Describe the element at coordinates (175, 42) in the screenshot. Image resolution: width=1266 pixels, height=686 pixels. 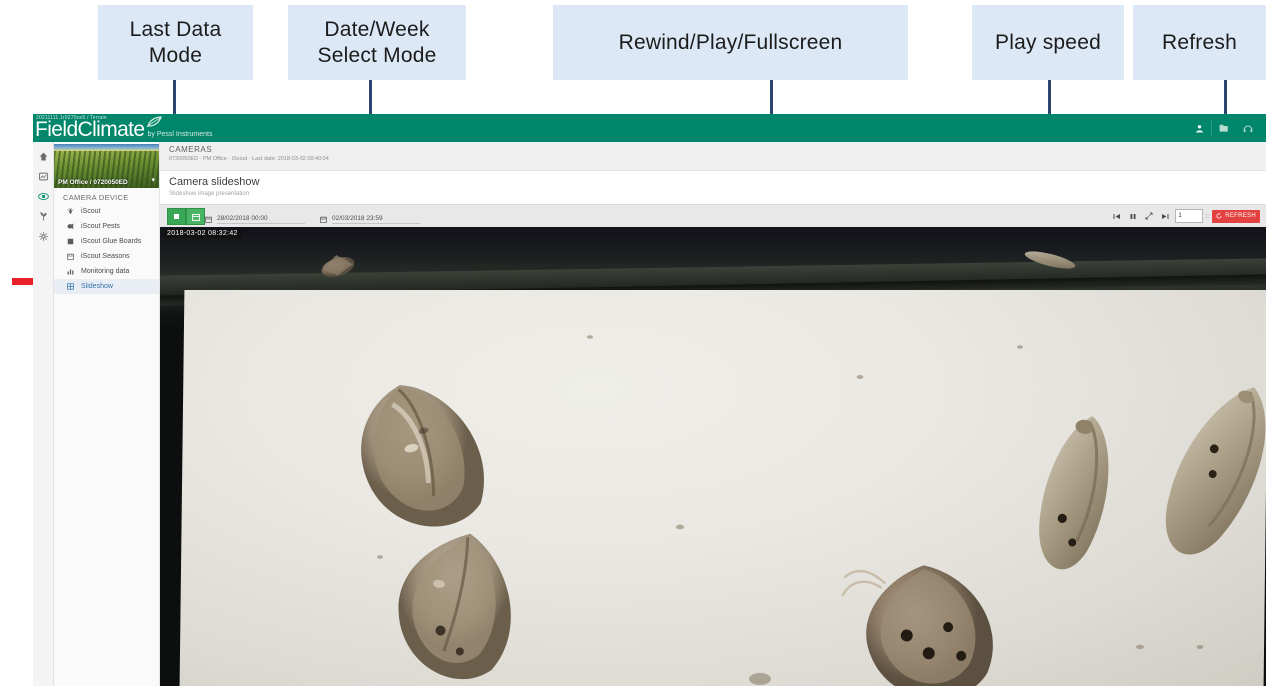
I see `callout-last-data-mode: Last Data Mode` at that location.